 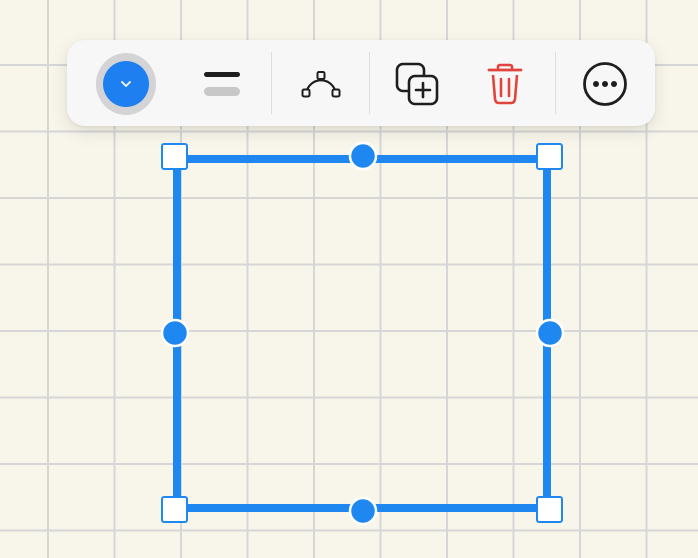 What do you see at coordinates (174, 156) in the screenshot?
I see `resize-handle-top-left` at bounding box center [174, 156].